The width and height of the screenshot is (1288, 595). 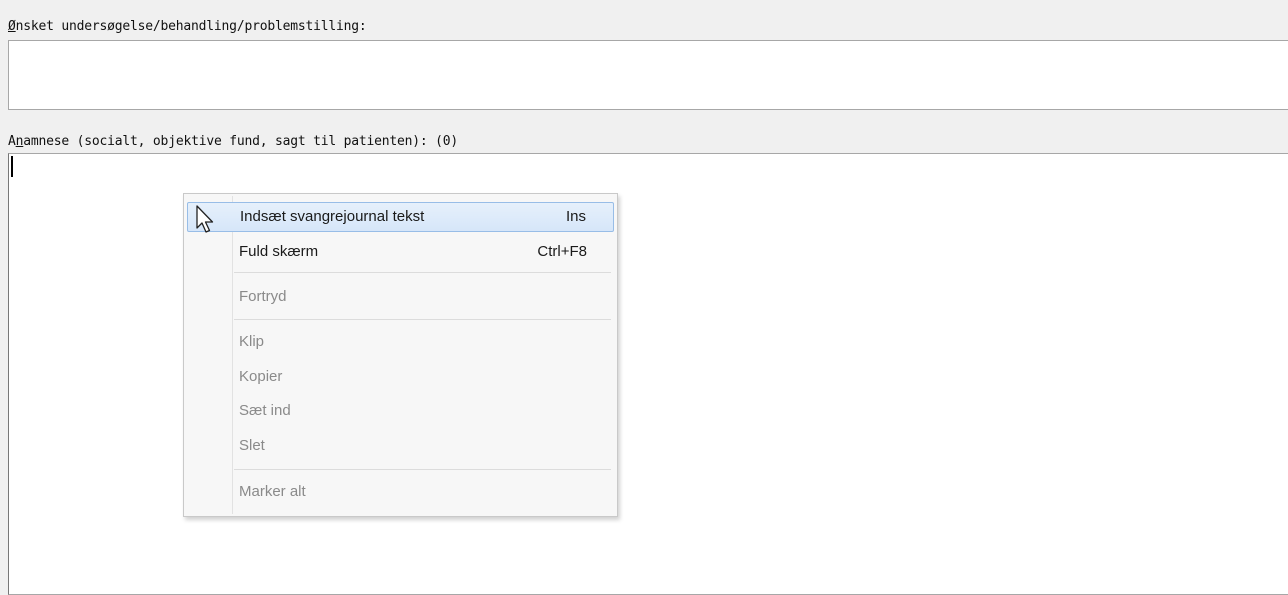 I want to click on menu-item-full-screen: Fuld skærm Ctrl+F8, so click(x=400, y=252).